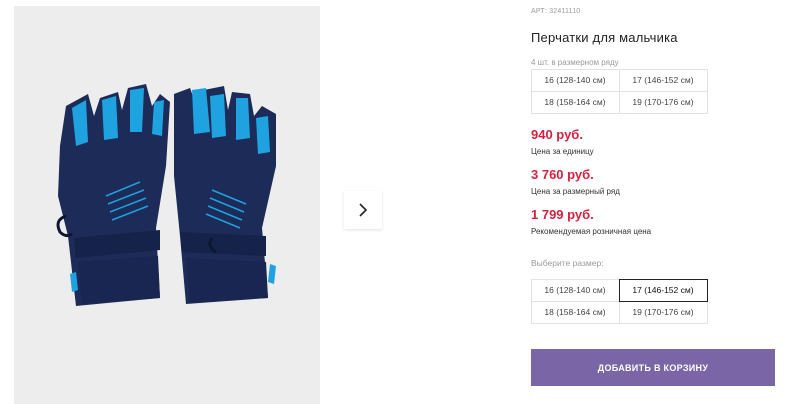  I want to click on product-title: Перчатки для мальчика, so click(604, 37).